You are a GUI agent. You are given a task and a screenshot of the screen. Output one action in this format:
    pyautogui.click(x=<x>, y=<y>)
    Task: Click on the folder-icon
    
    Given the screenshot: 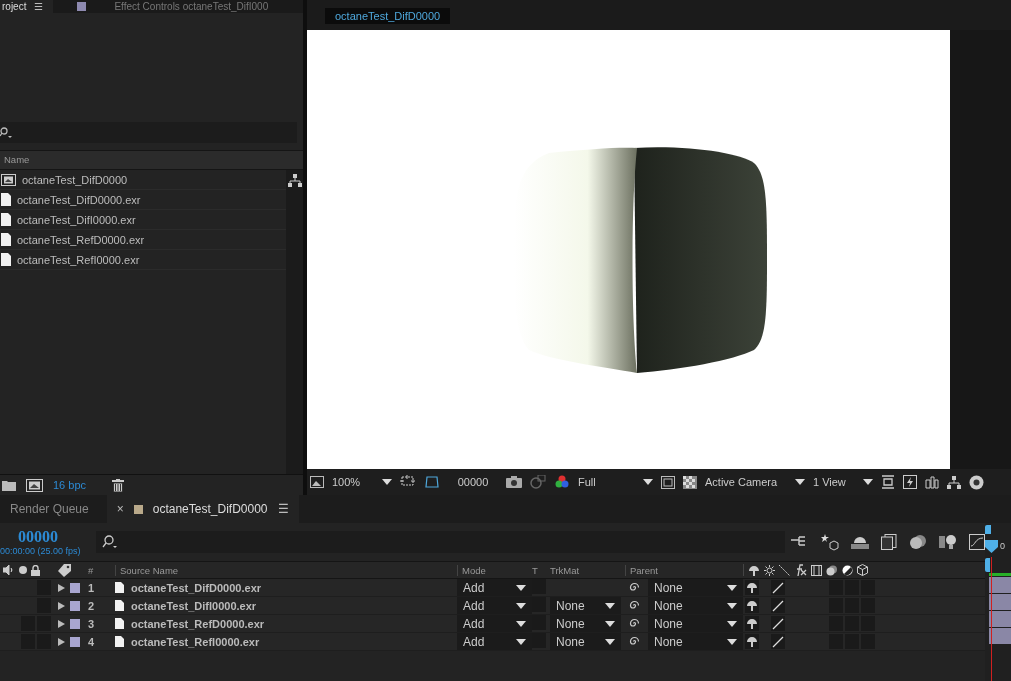 What is the action you would take?
    pyautogui.click(x=9, y=485)
    